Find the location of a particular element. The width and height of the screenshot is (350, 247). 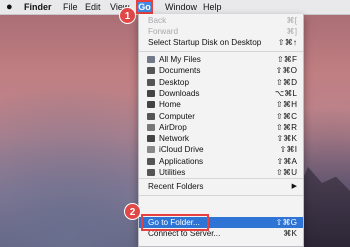

menu-help: Help is located at coordinates (212, 7).